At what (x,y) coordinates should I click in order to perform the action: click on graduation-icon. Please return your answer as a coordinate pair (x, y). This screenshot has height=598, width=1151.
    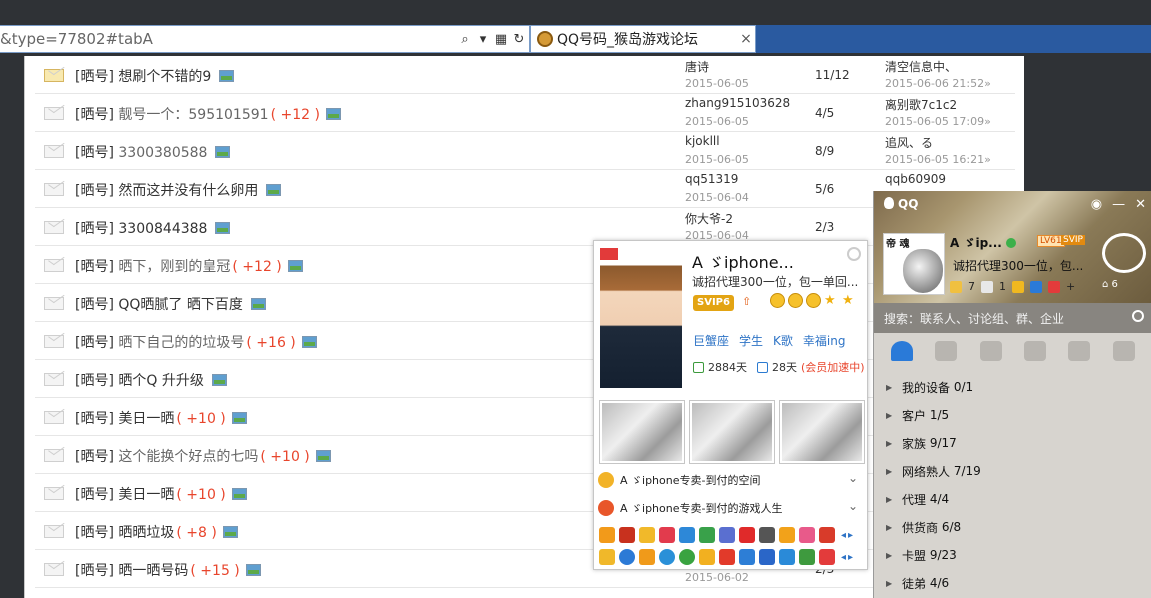
    Looking at the image, I should click on (767, 557).